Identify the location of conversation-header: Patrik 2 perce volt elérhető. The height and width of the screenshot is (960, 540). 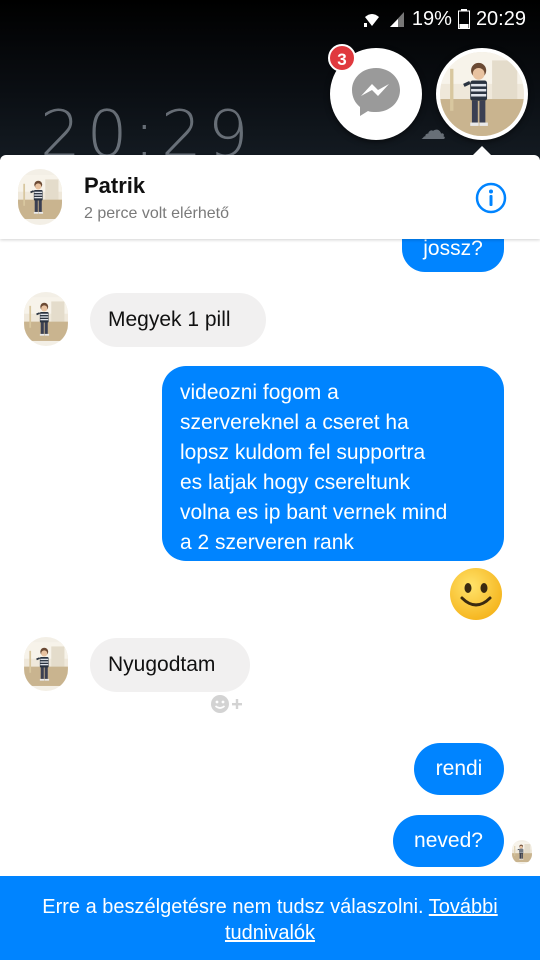
(270, 197).